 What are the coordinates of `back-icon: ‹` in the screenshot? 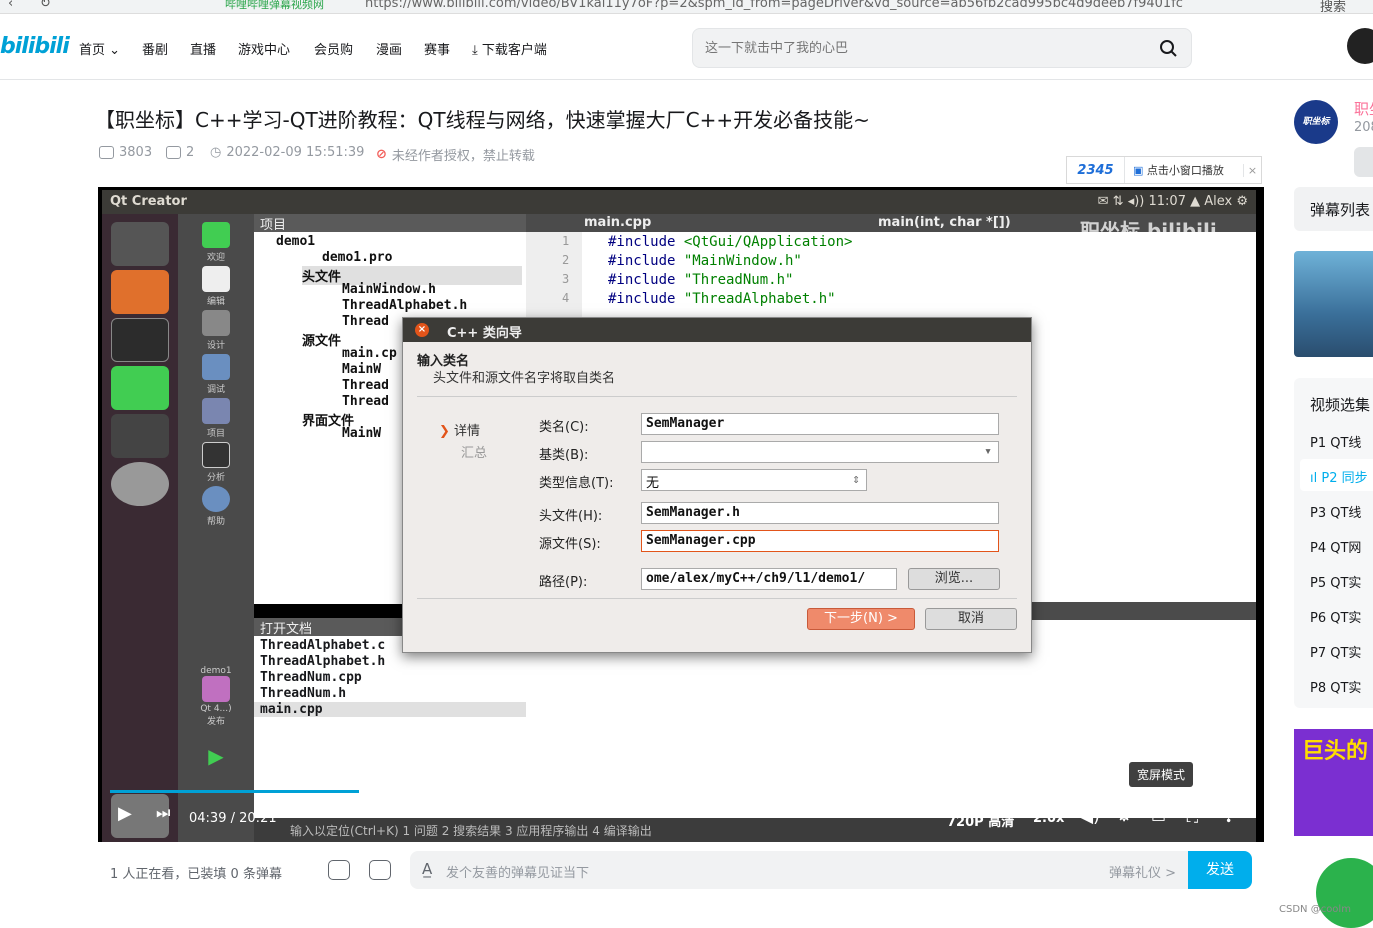 It's located at (10, 5).